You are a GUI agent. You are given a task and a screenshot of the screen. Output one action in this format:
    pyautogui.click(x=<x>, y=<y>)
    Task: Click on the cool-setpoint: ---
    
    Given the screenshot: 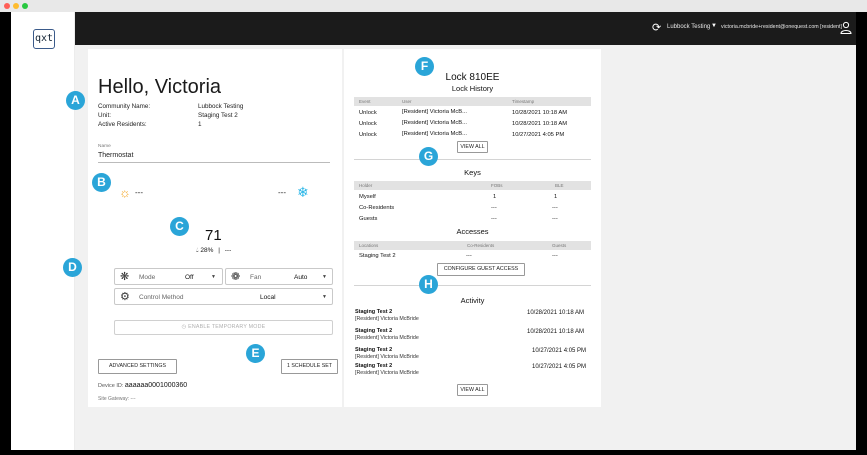 What is the action you would take?
    pyautogui.click(x=282, y=192)
    